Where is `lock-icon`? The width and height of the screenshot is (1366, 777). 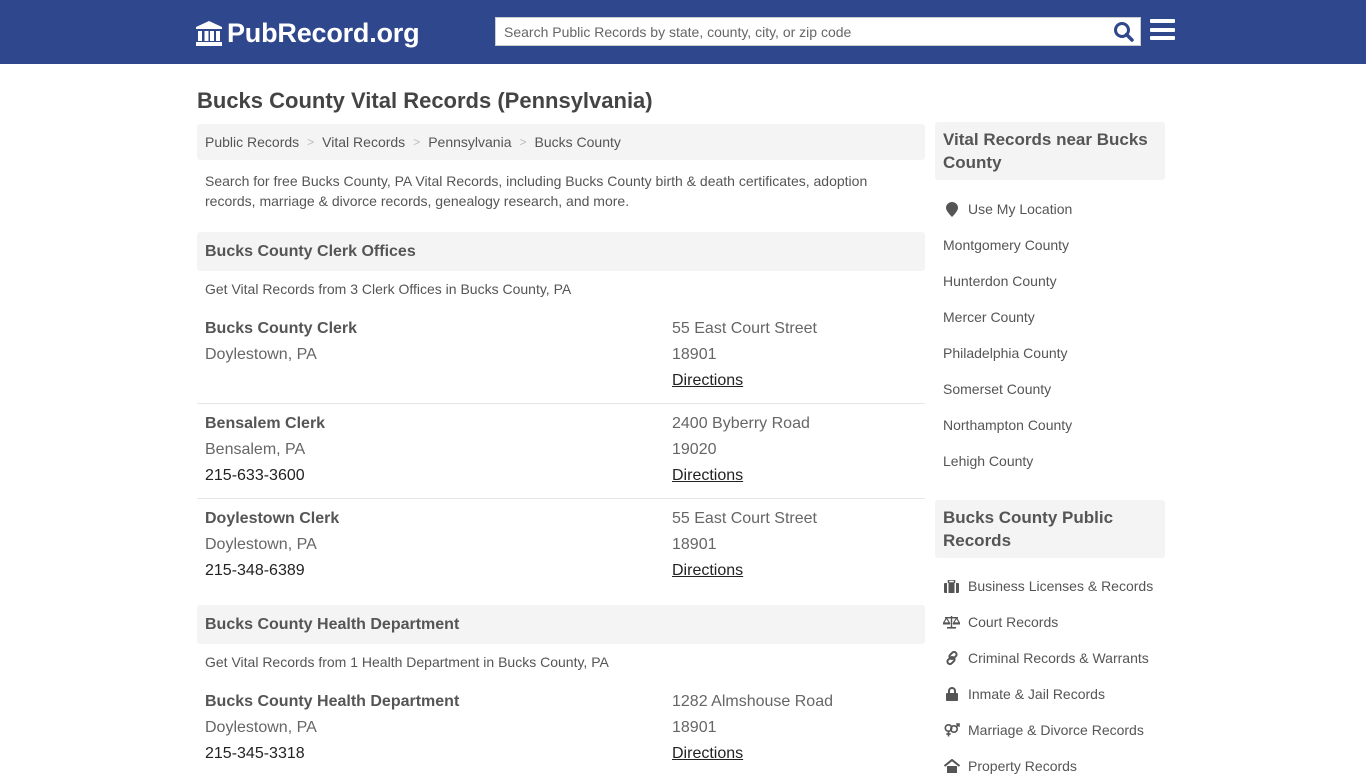 lock-icon is located at coordinates (951, 694).